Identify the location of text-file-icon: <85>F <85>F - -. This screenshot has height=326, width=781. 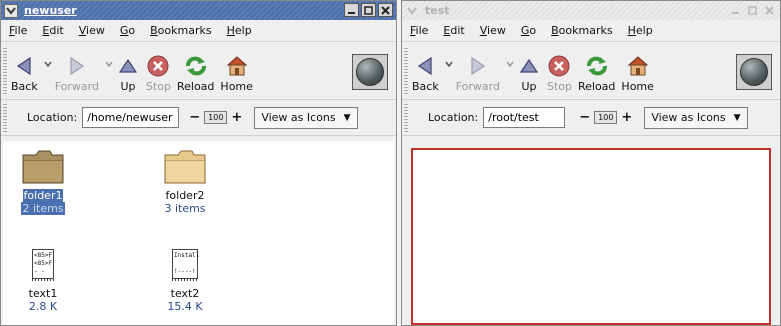
(43, 265).